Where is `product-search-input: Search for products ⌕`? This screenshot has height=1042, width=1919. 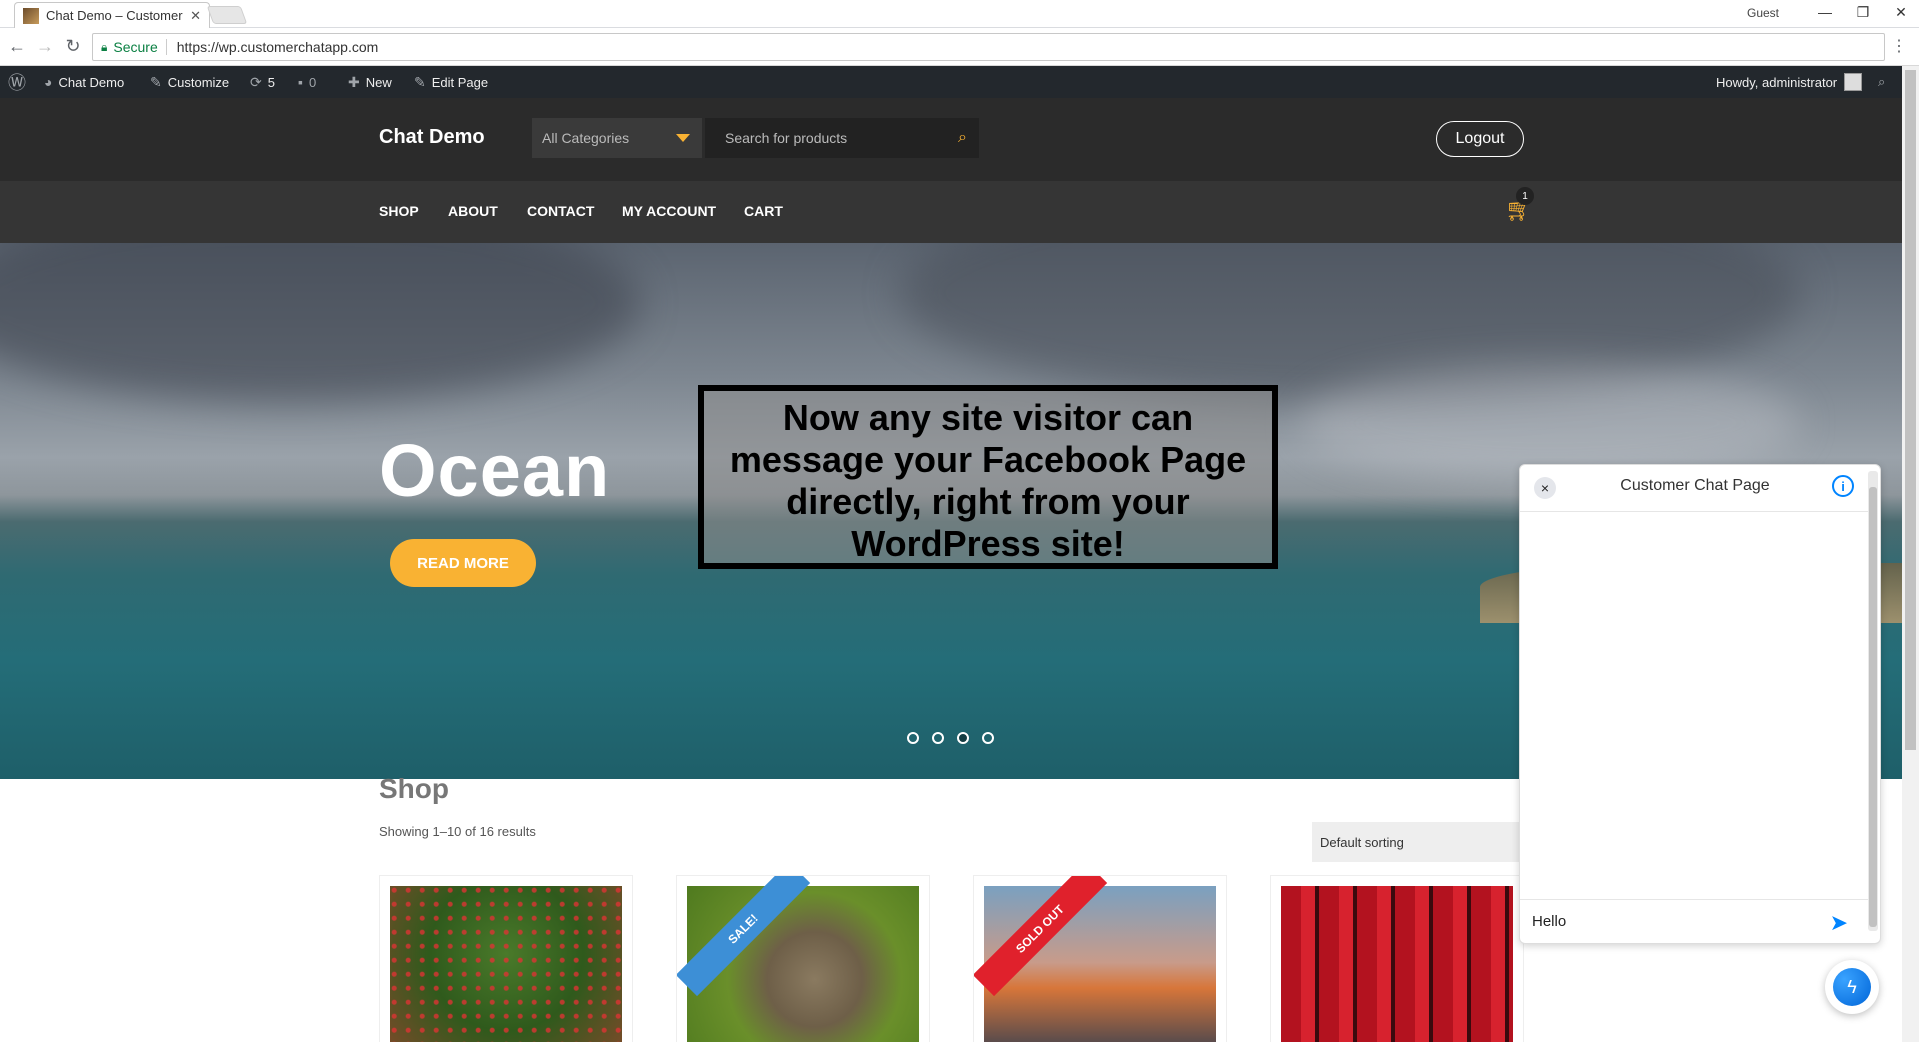 product-search-input: Search for products ⌕ is located at coordinates (842, 138).